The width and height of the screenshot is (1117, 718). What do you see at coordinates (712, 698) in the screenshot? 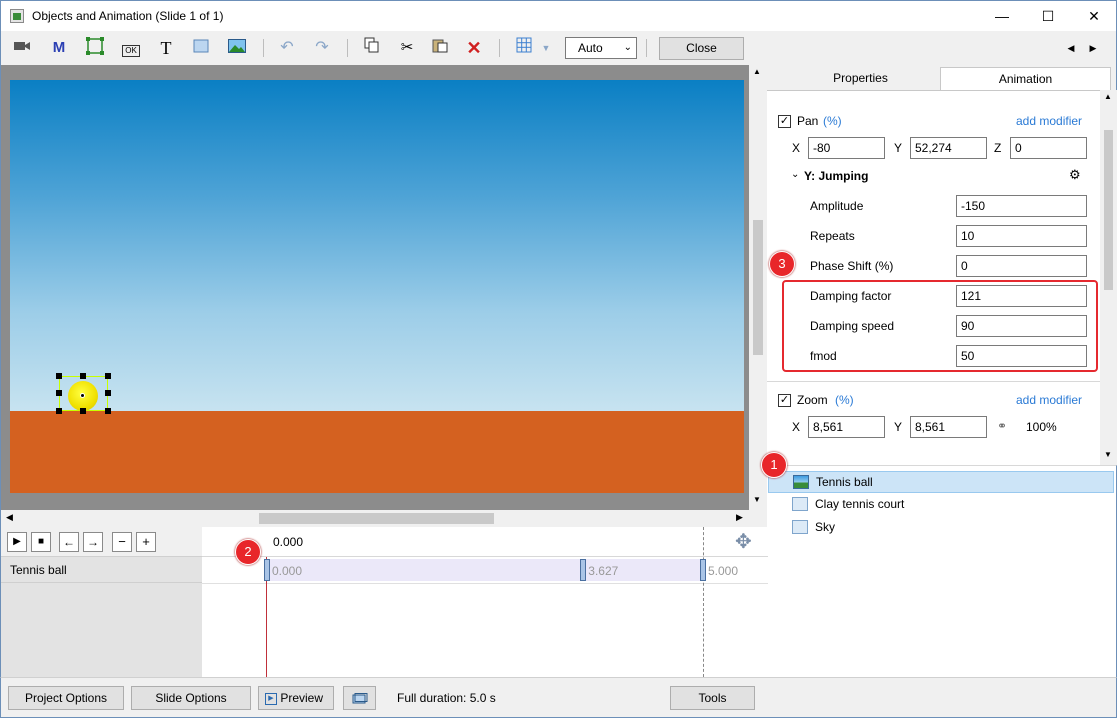
I see `tools-button: Tools` at bounding box center [712, 698].